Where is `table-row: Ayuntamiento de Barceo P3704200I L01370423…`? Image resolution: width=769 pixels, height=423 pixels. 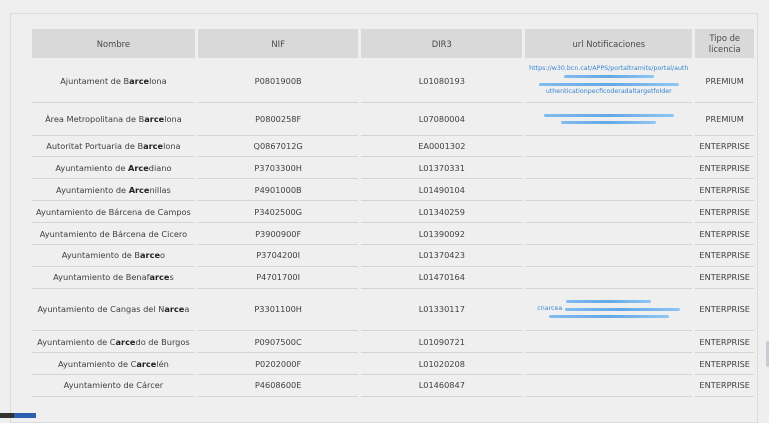
table-row: Ayuntamiento de Barceo P3704200I L01370423… is located at coordinates (393, 256).